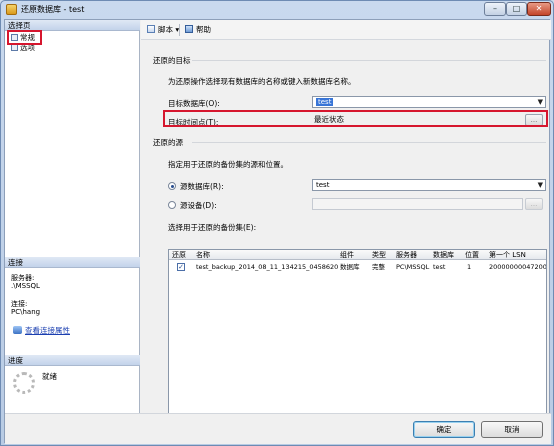 The height and width of the screenshot is (446, 554). Describe the element at coordinates (378, 267) in the screenshot. I see `cell-type: 完整` at that location.